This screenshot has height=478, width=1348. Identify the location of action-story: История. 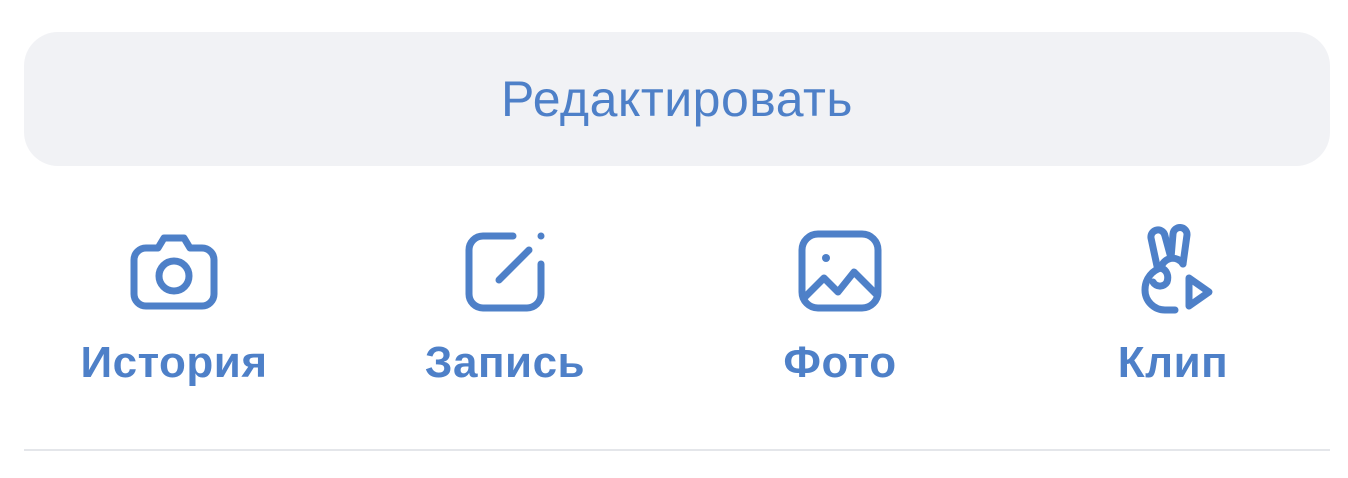
(174, 310).